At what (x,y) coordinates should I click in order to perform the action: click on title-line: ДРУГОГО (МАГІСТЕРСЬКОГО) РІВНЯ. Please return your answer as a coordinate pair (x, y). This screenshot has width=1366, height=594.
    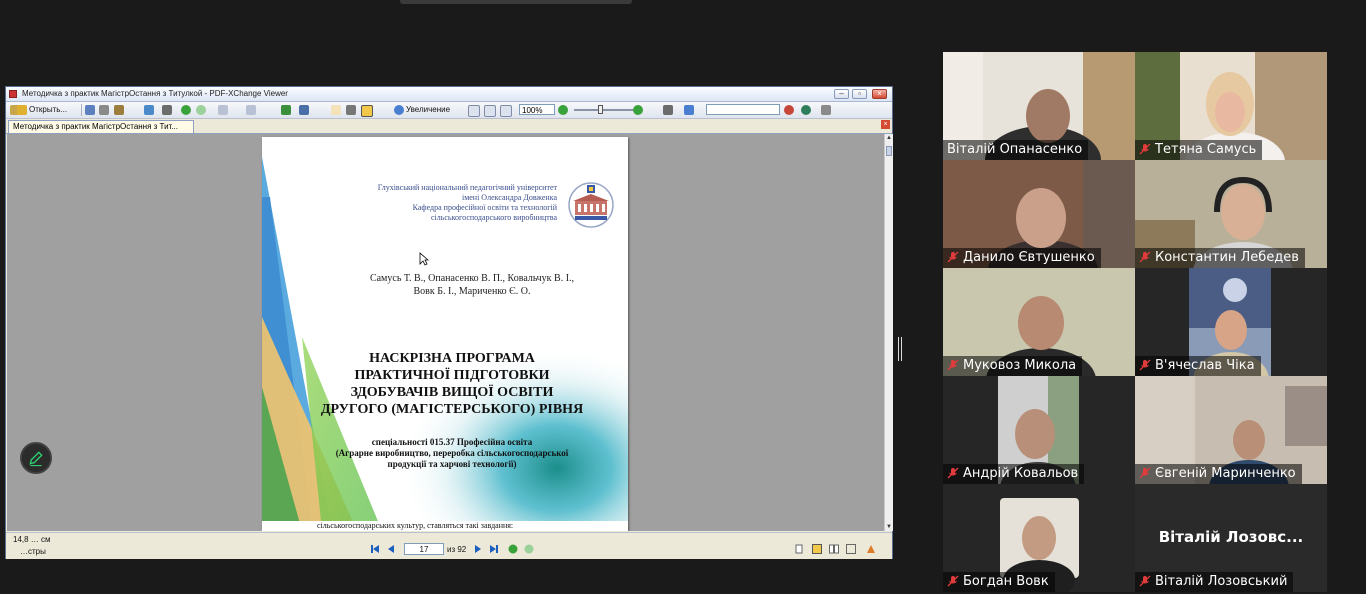
    Looking at the image, I should click on (452, 409).